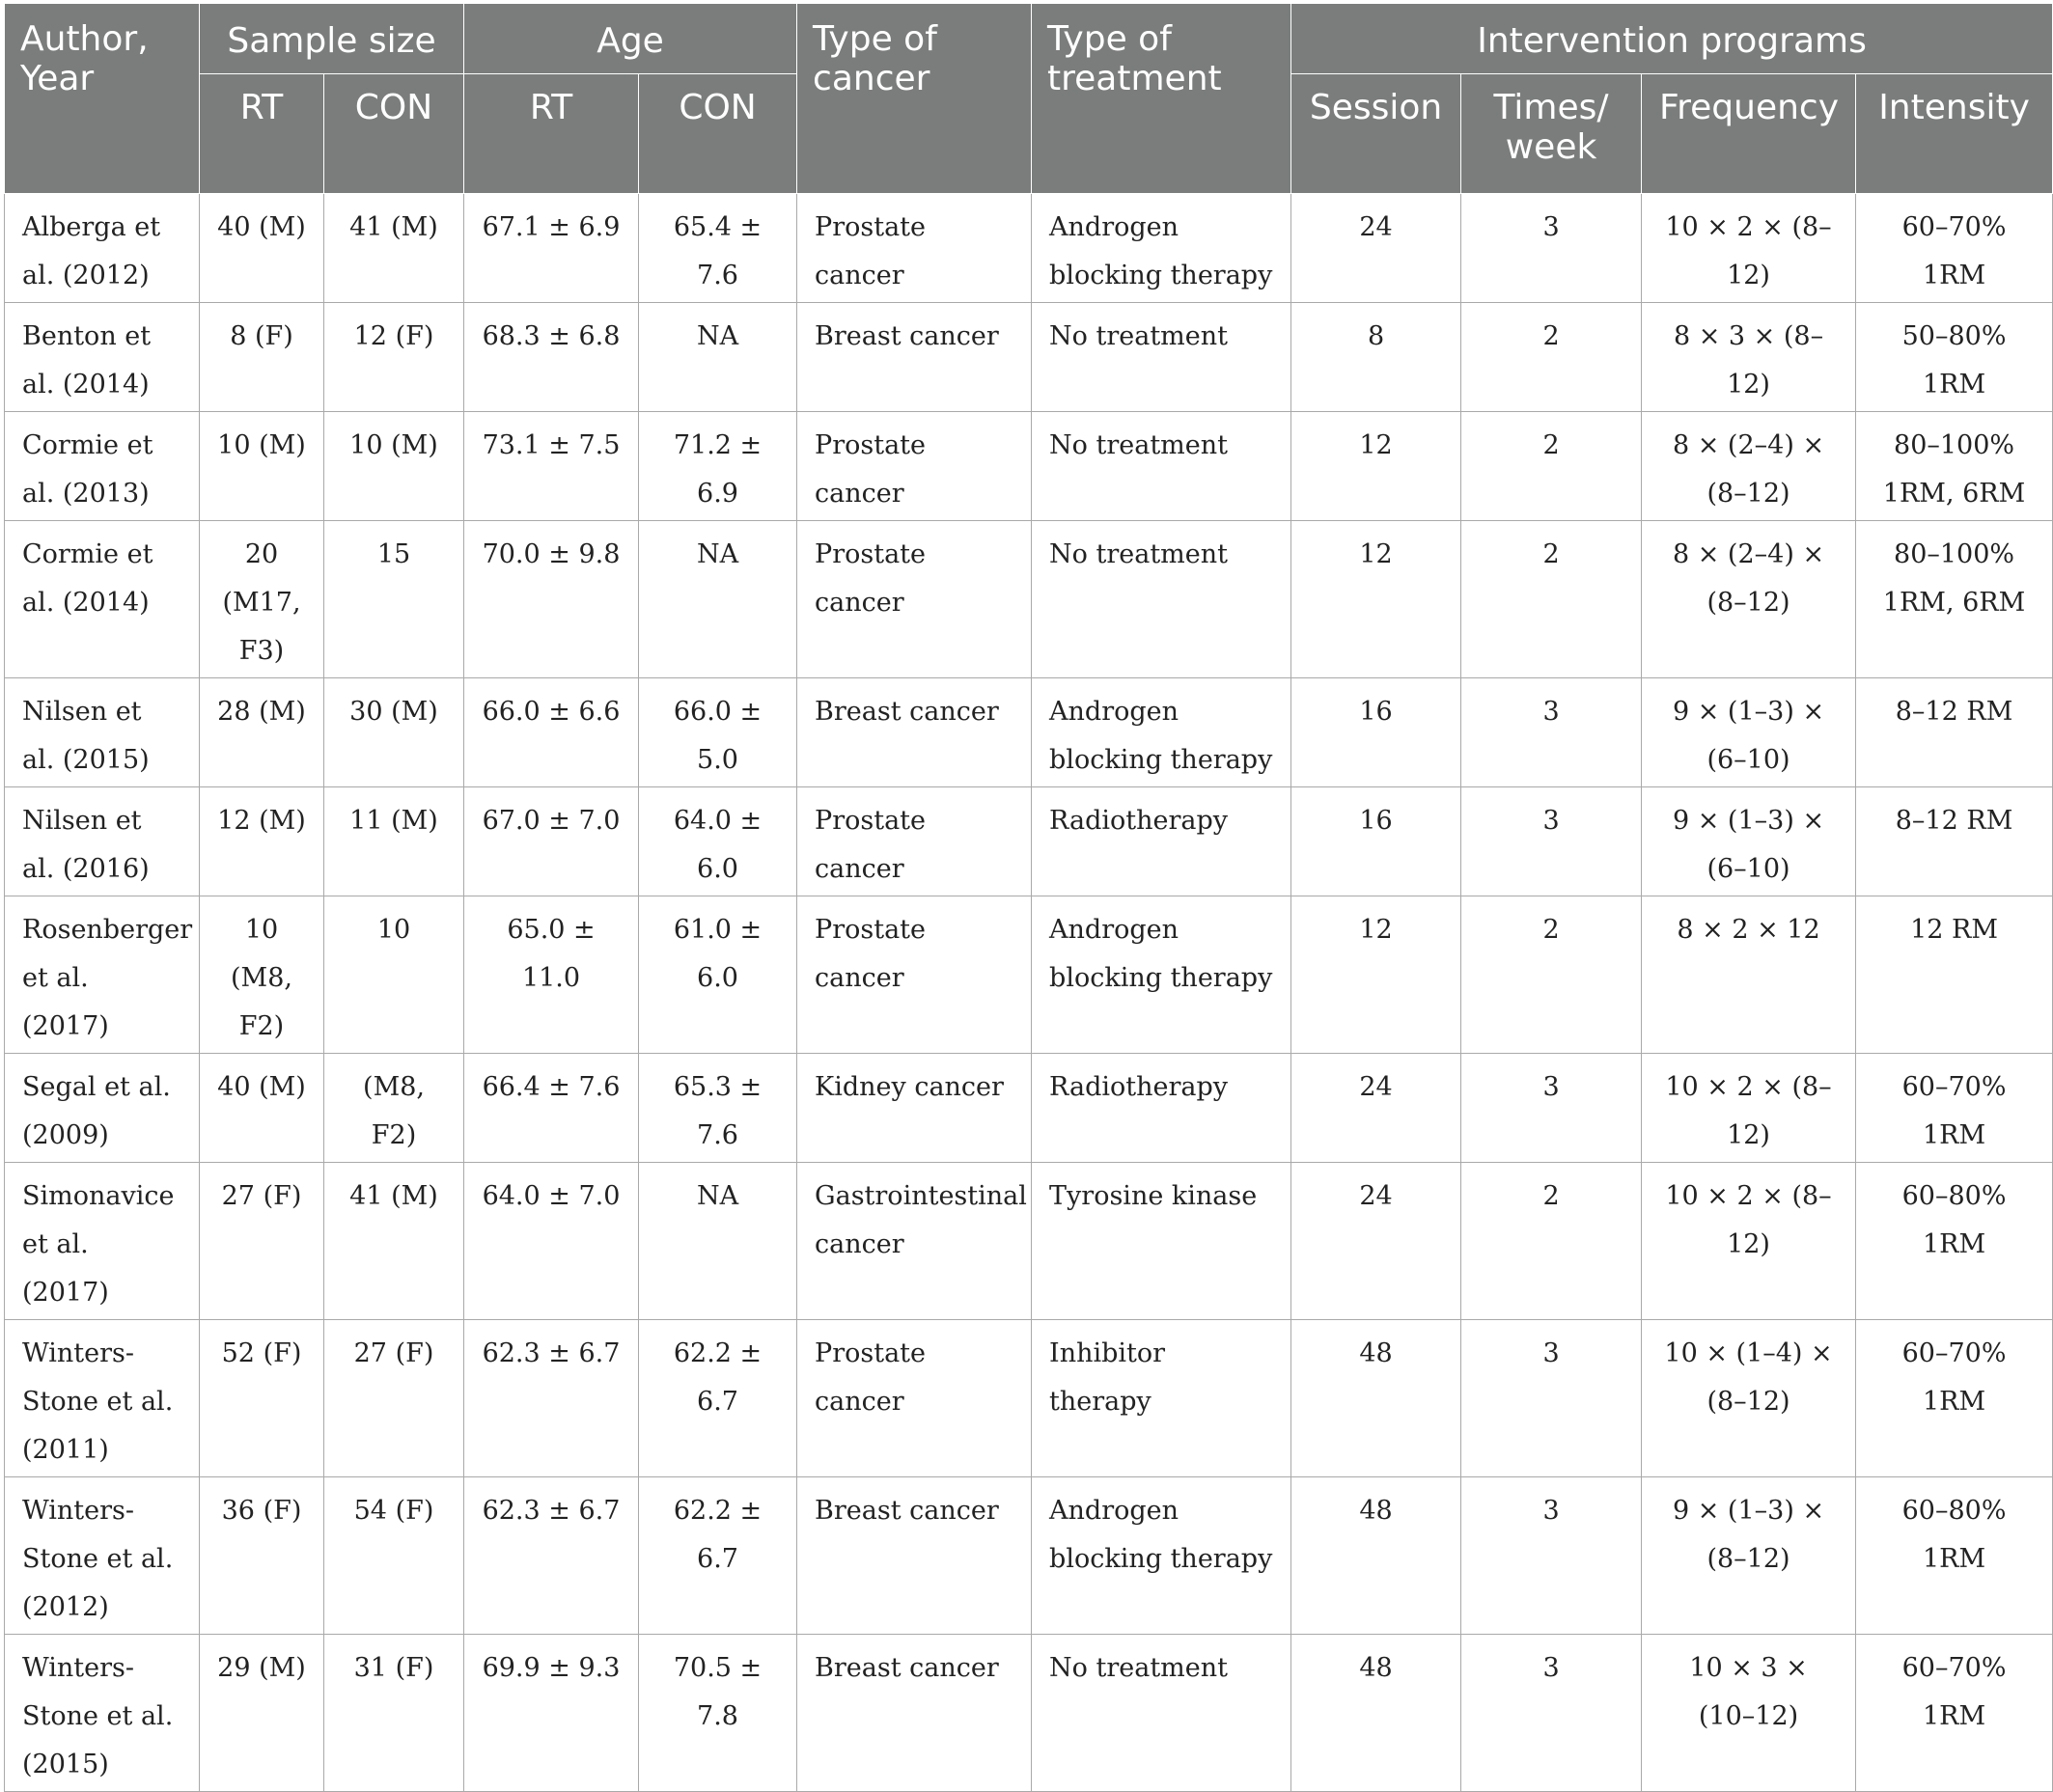  Describe the element at coordinates (1749, 1241) in the screenshot. I see `cell-frequency: 10 × 2 × (8–12)` at that location.